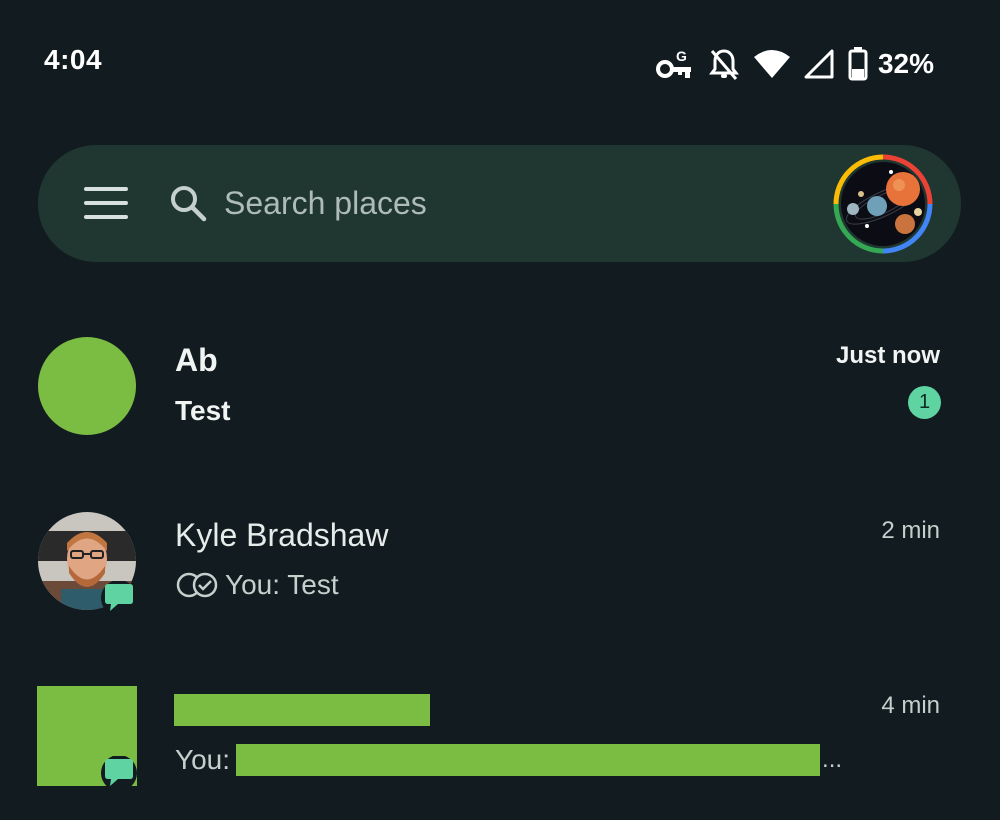  I want to click on contact-avatar, so click(87, 386).